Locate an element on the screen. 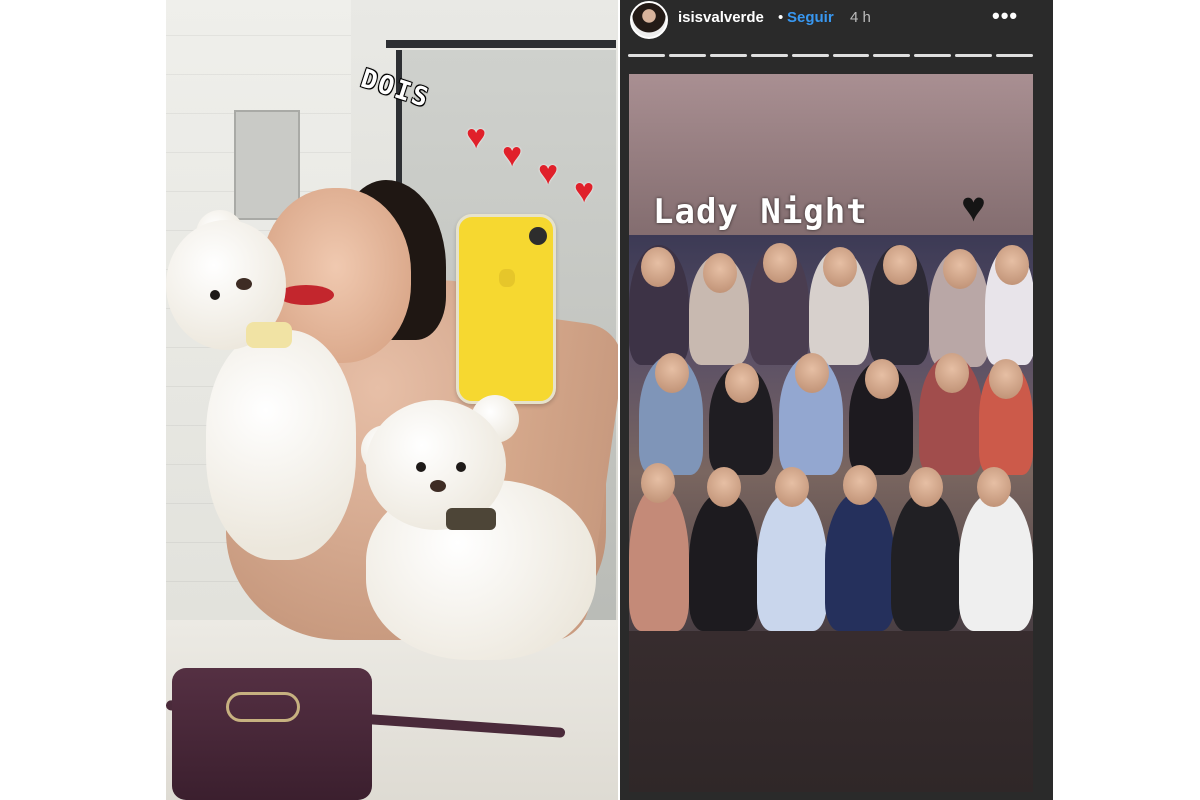 The width and height of the screenshot is (1200, 800). profile-avatar is located at coordinates (649, 20).